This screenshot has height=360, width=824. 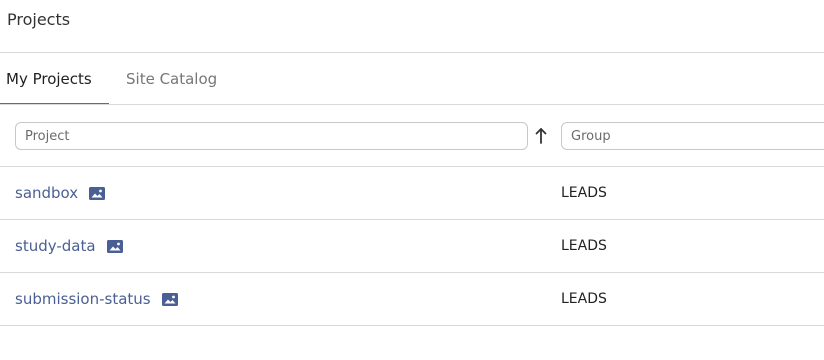 I want to click on project-cell: submission-status, so click(x=96, y=299).